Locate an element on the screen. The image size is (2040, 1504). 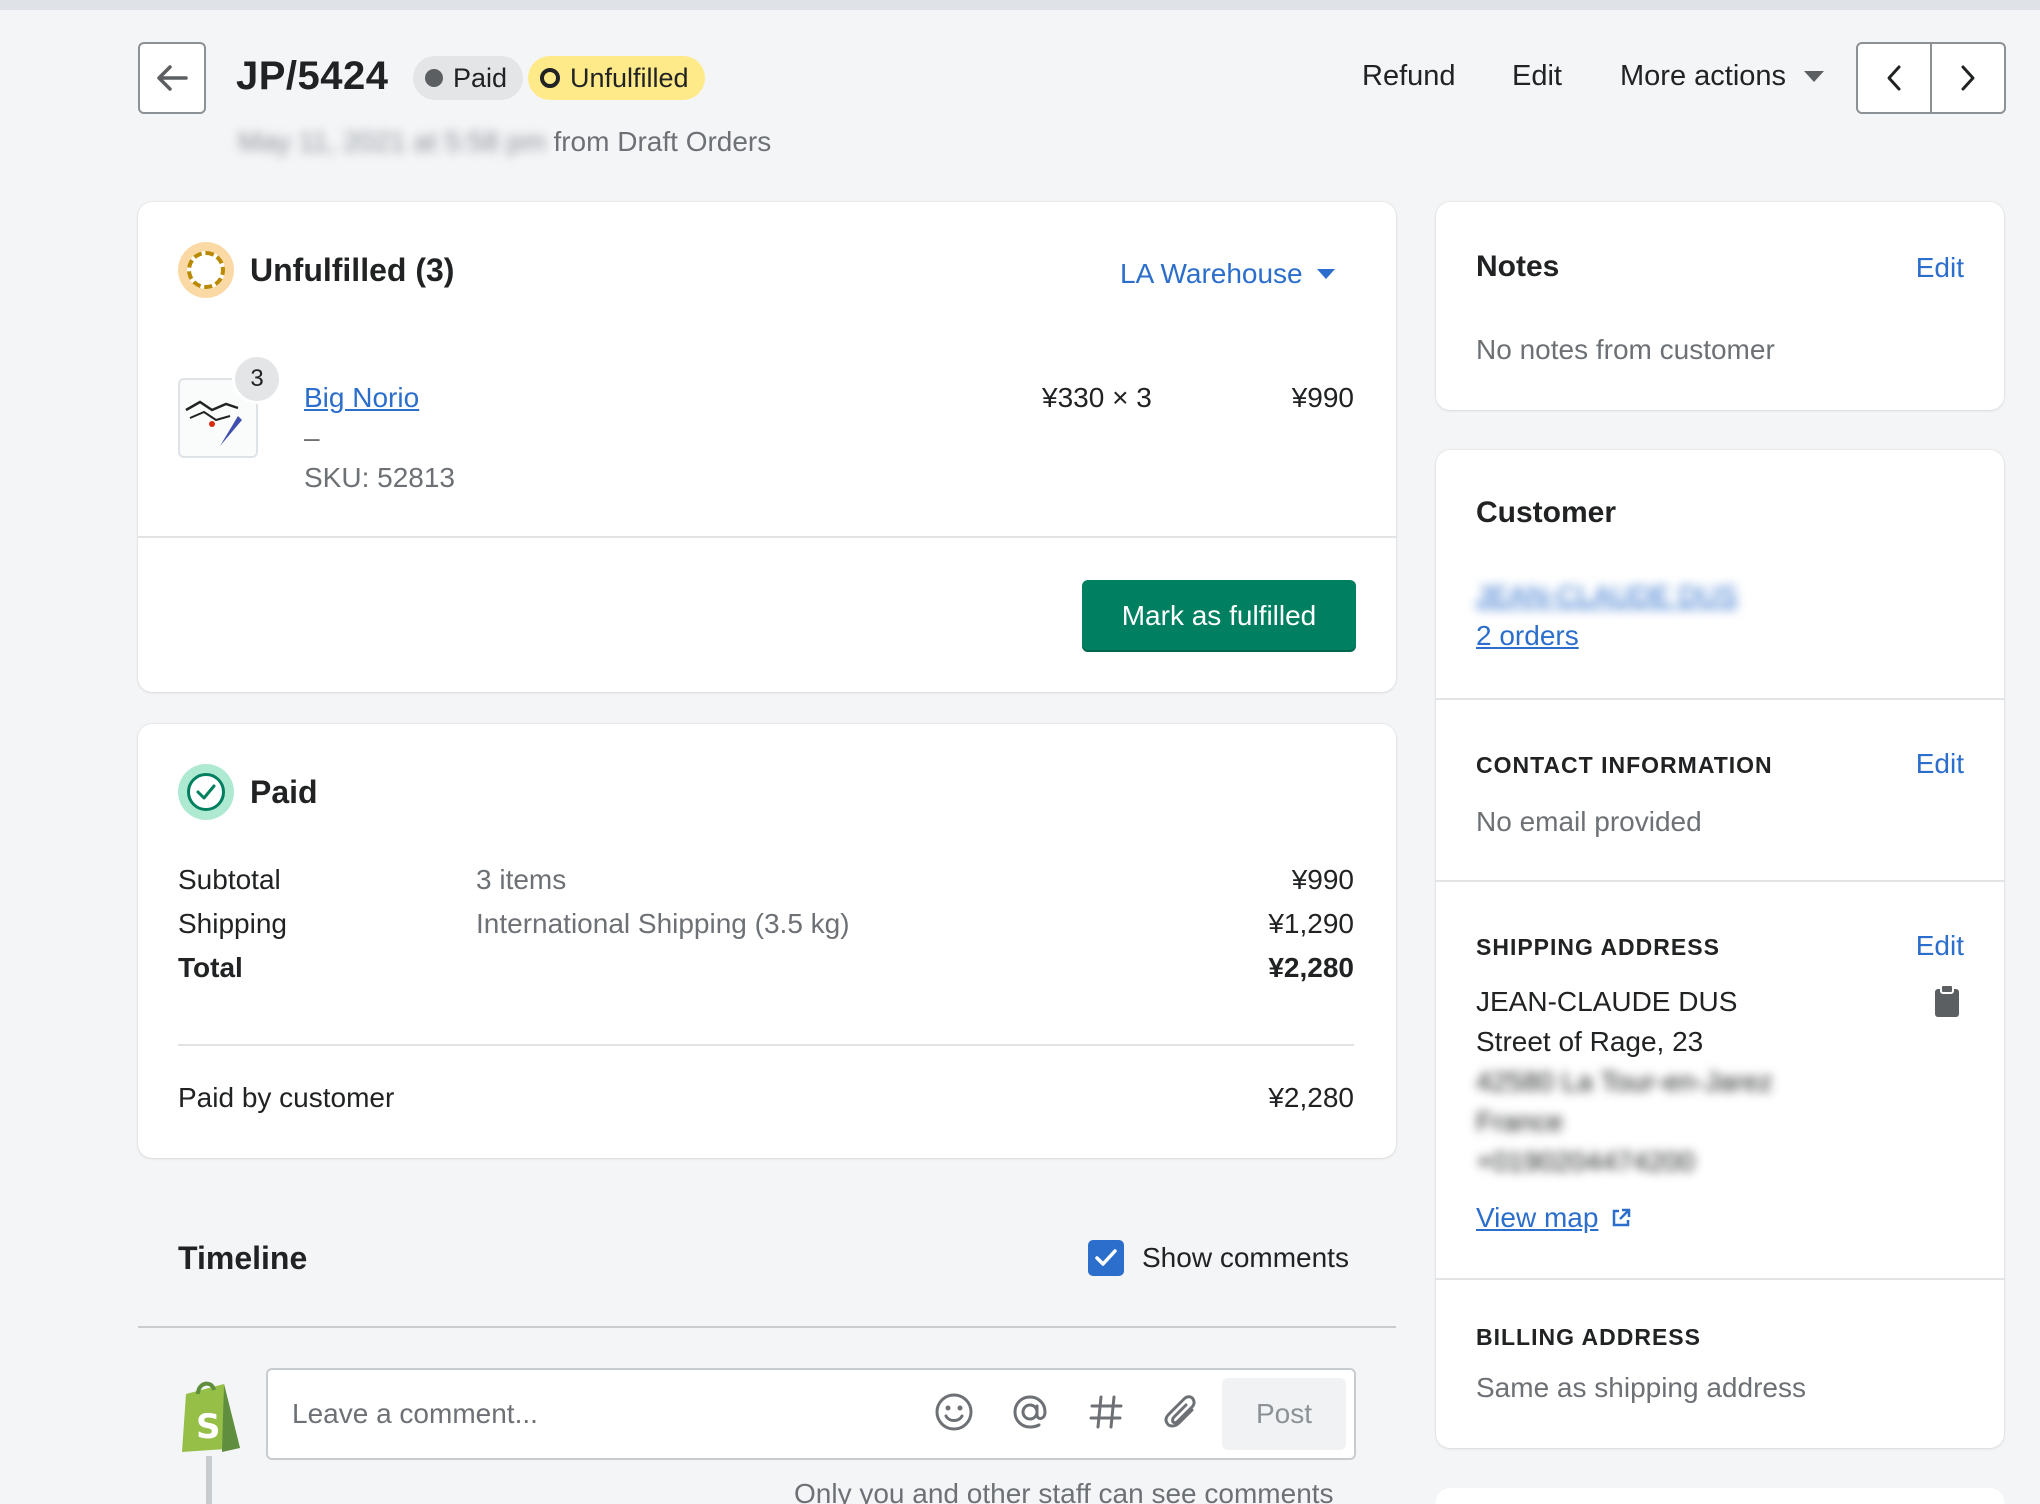
paid-by-customer-row: Paid by customer ¥2,280 is located at coordinates (766, 1098).